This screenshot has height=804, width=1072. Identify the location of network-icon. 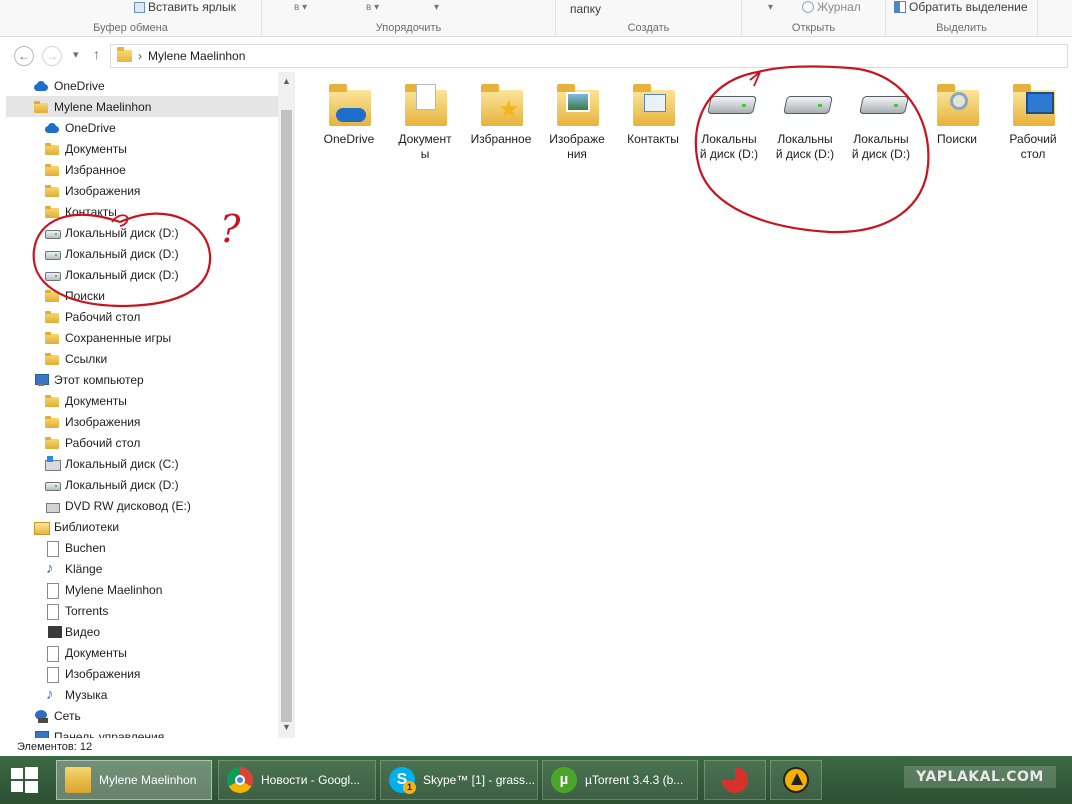
(41, 716).